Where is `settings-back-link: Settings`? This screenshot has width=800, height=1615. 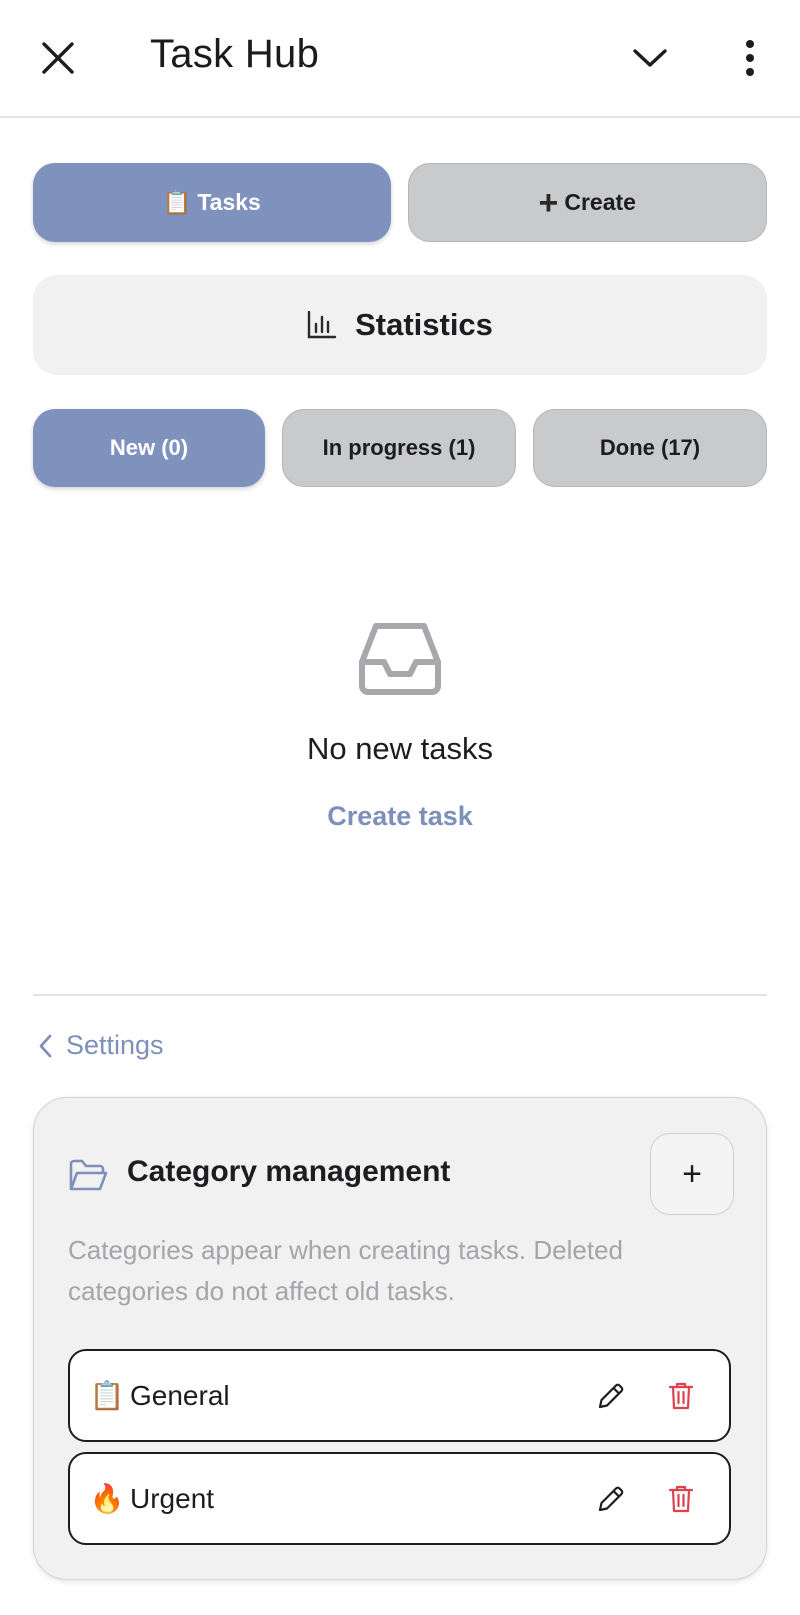 settings-back-link: Settings is located at coordinates (101, 1045).